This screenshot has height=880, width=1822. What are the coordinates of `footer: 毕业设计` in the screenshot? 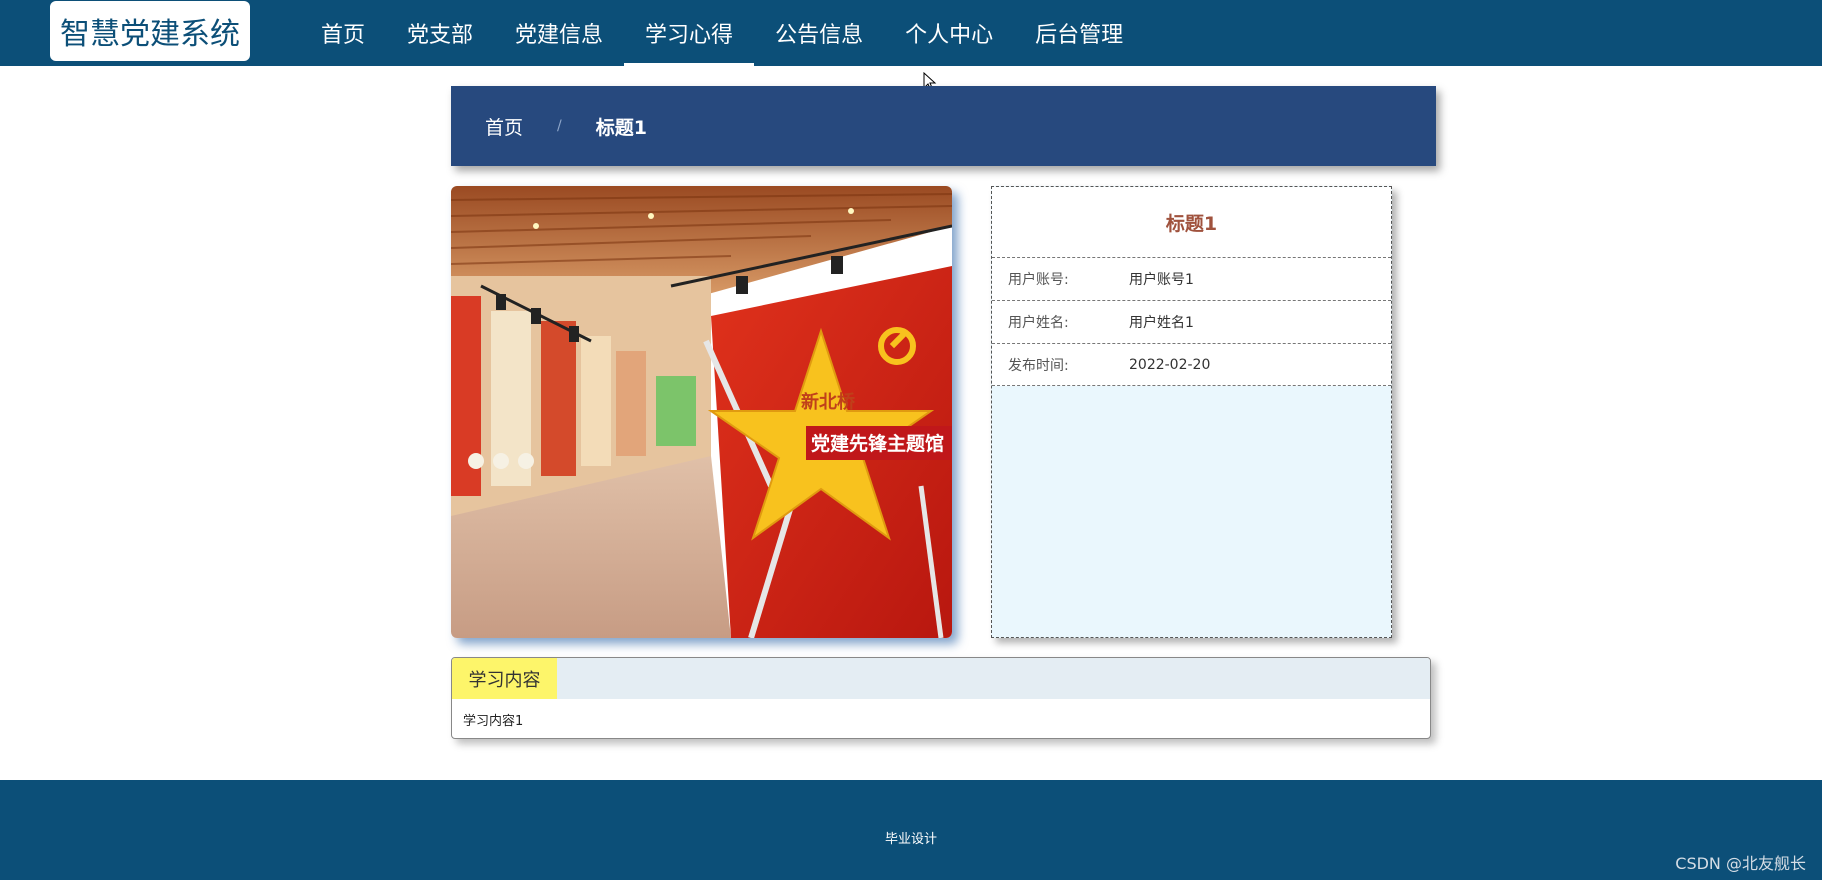 It's located at (911, 830).